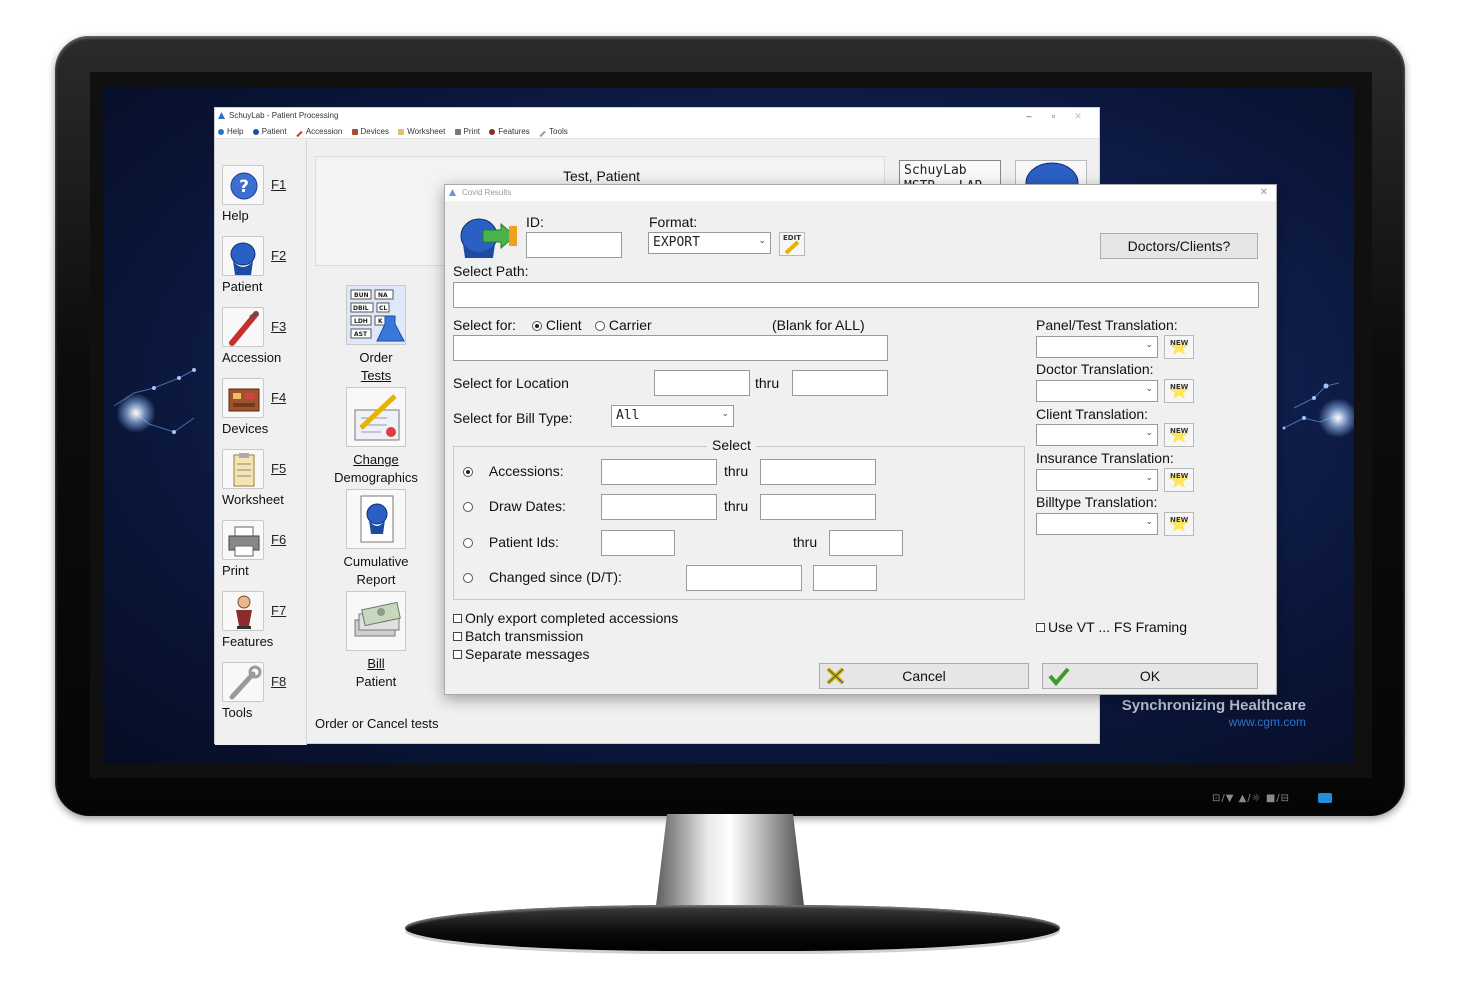  I want to click on close-button: ✕, so click(1078, 116).